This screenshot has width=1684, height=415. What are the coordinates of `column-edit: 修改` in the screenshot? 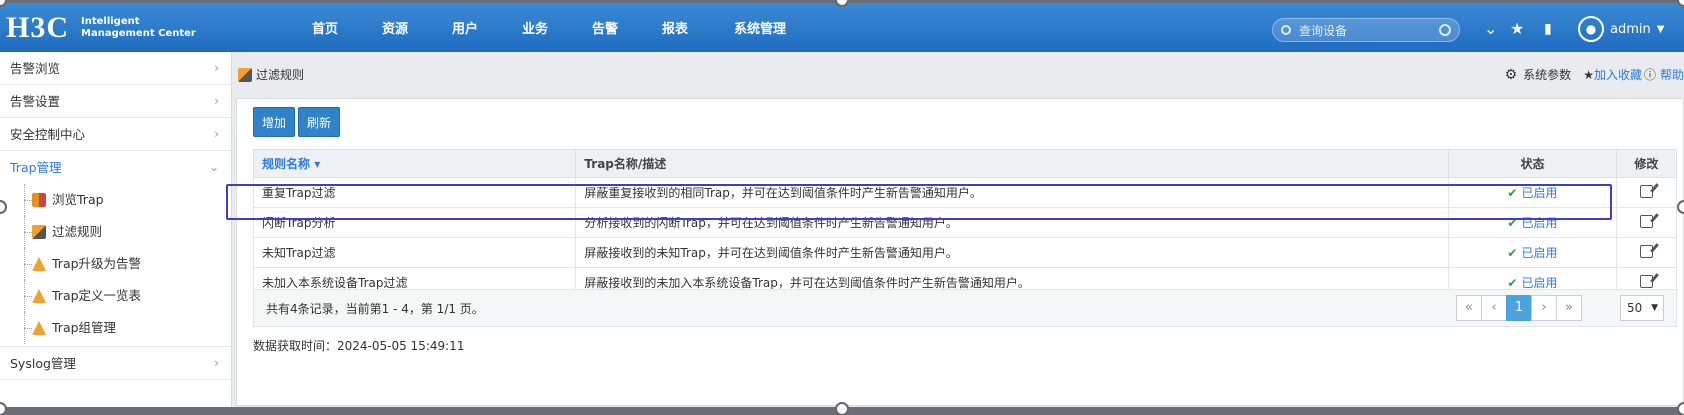 It's located at (1646, 163).